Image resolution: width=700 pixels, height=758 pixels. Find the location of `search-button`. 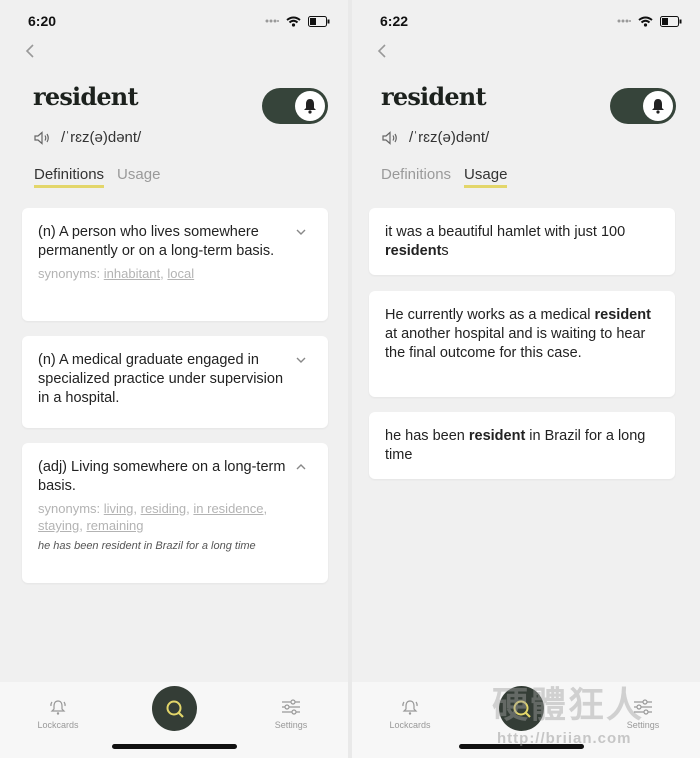

search-button is located at coordinates (174, 708).